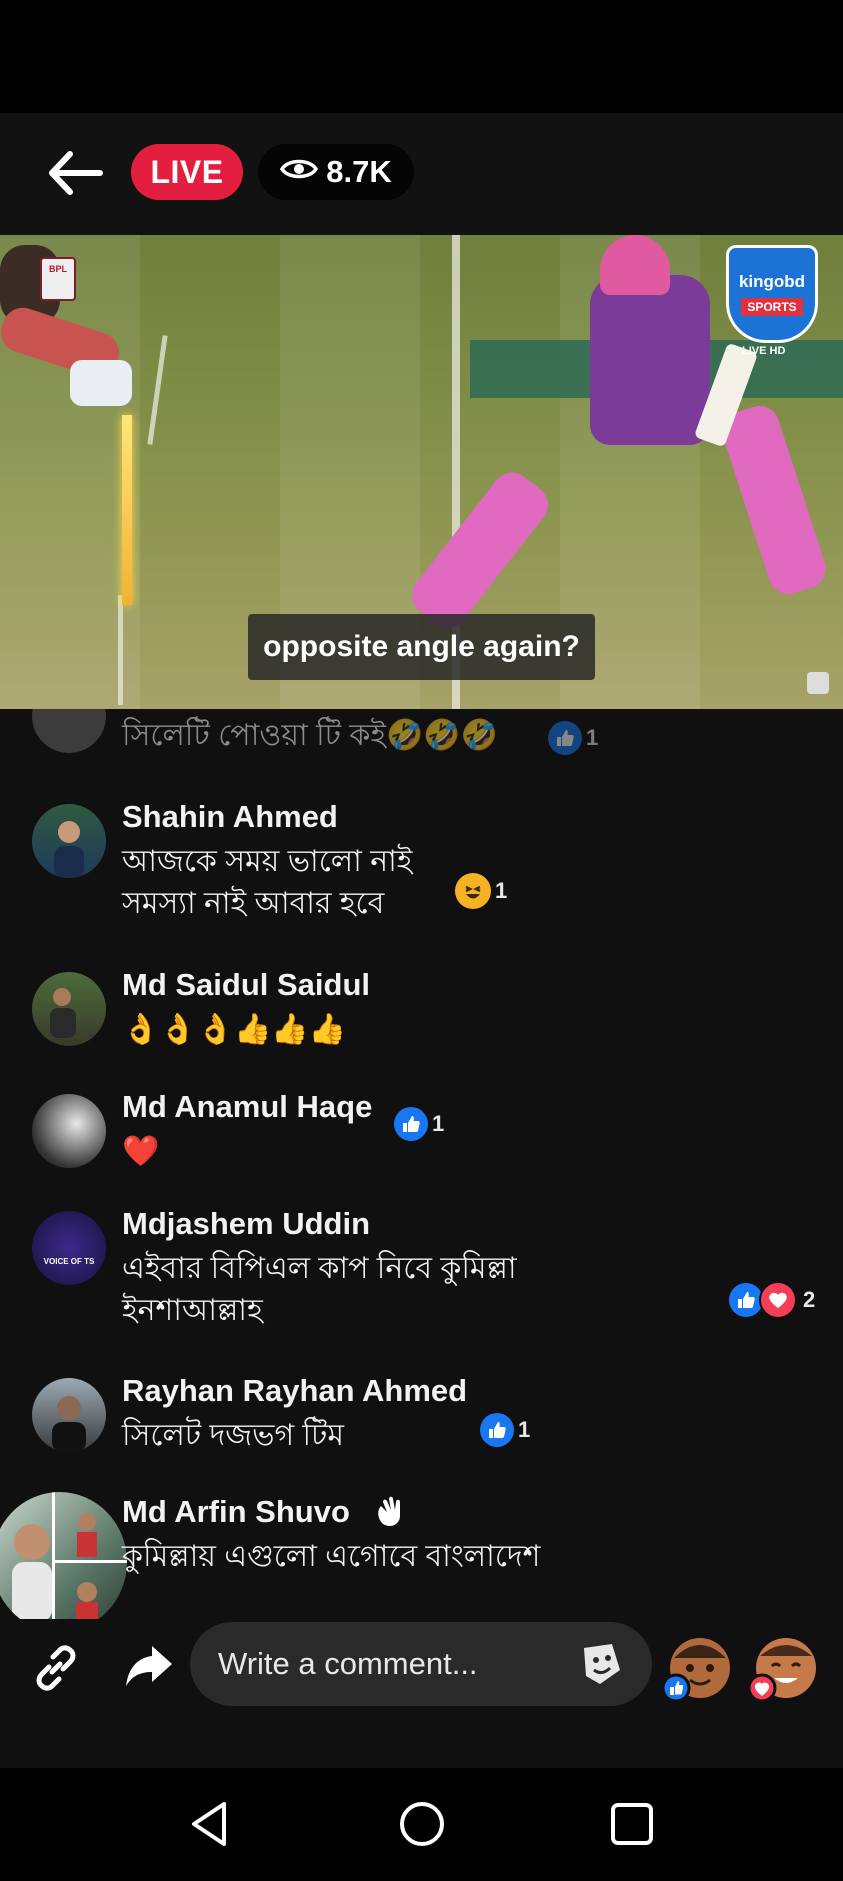 The image size is (843, 1881). I want to click on comment-item: Md Saidul Saidul 👌👌👌👍👍👍, so click(421, 1017).